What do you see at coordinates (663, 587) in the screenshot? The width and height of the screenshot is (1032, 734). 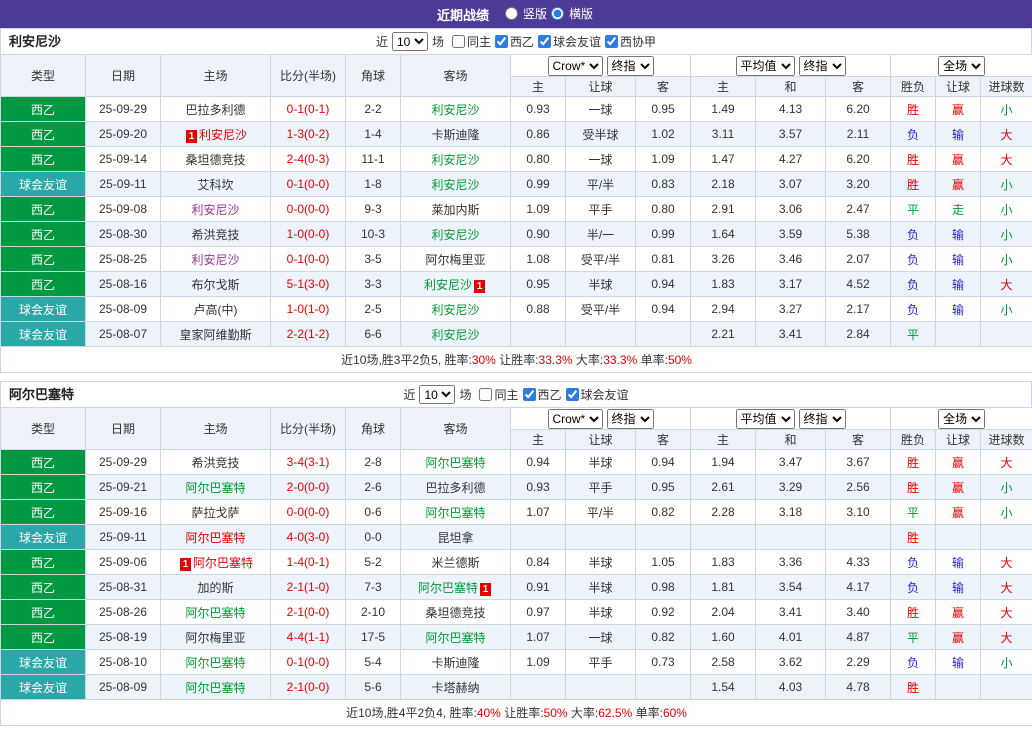 I see `away-odds-cell: 0.98` at bounding box center [663, 587].